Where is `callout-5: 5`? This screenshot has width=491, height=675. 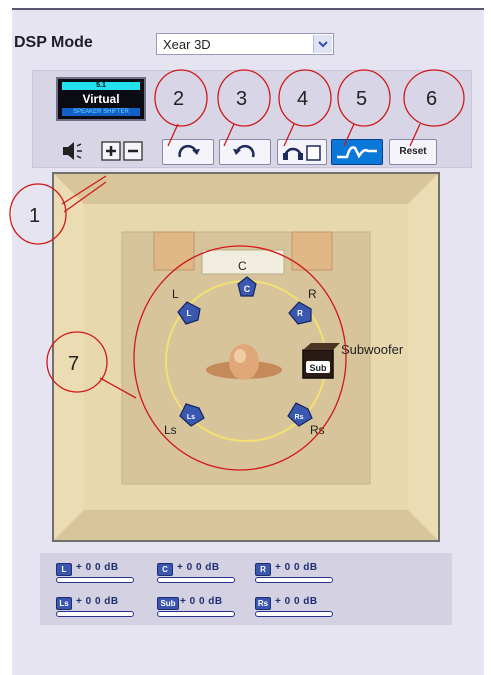 callout-5: 5 is located at coordinates (364, 108).